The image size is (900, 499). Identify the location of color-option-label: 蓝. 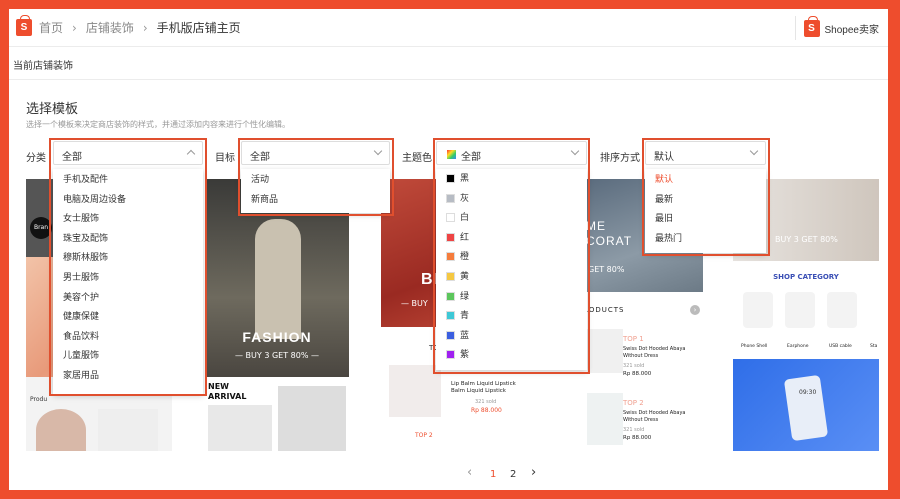
(465, 335).